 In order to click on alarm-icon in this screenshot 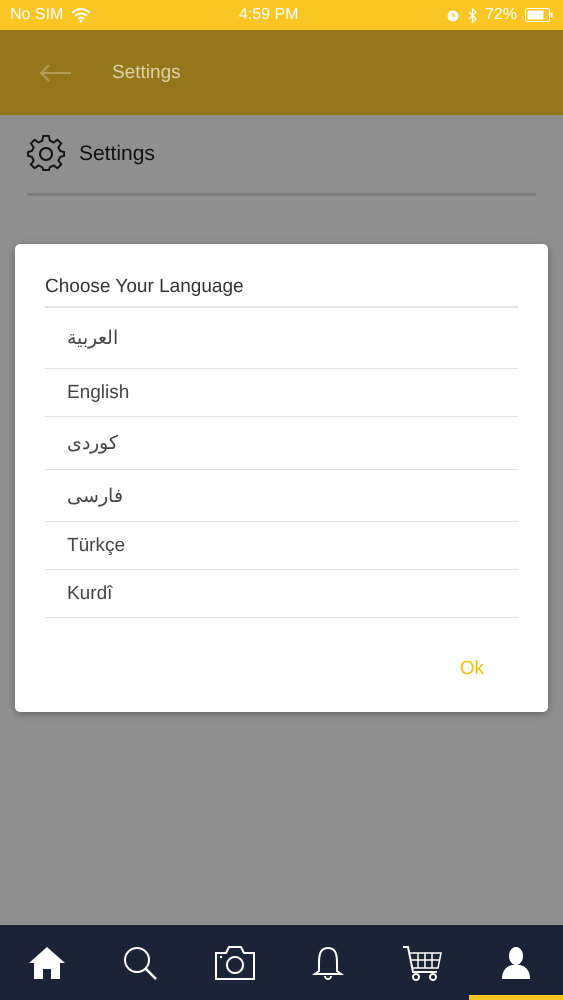, I will do `click(453, 15)`.